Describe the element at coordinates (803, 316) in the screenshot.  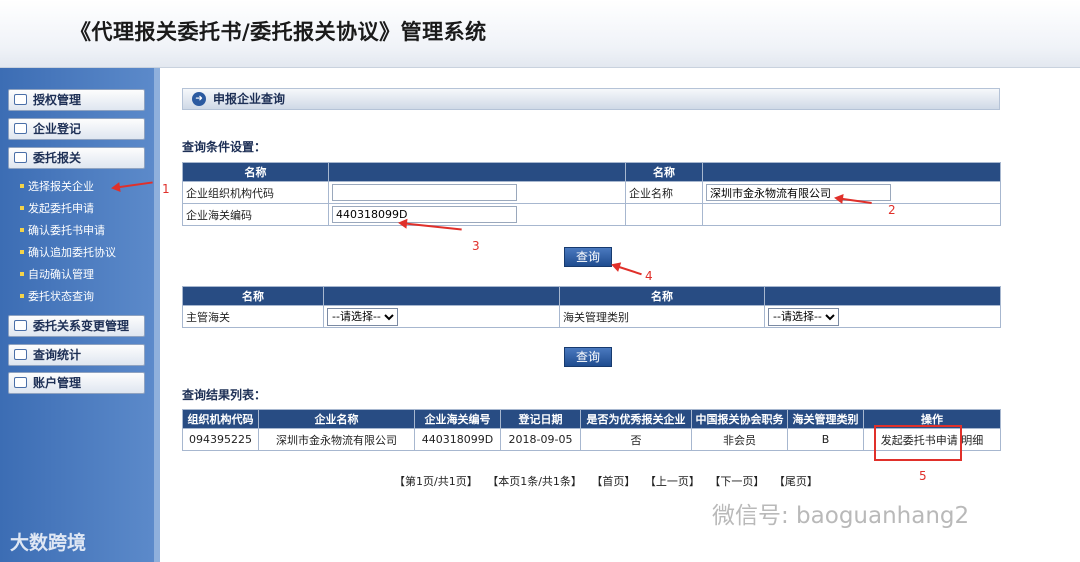
I see `customs-category-select: --请选择--` at that location.